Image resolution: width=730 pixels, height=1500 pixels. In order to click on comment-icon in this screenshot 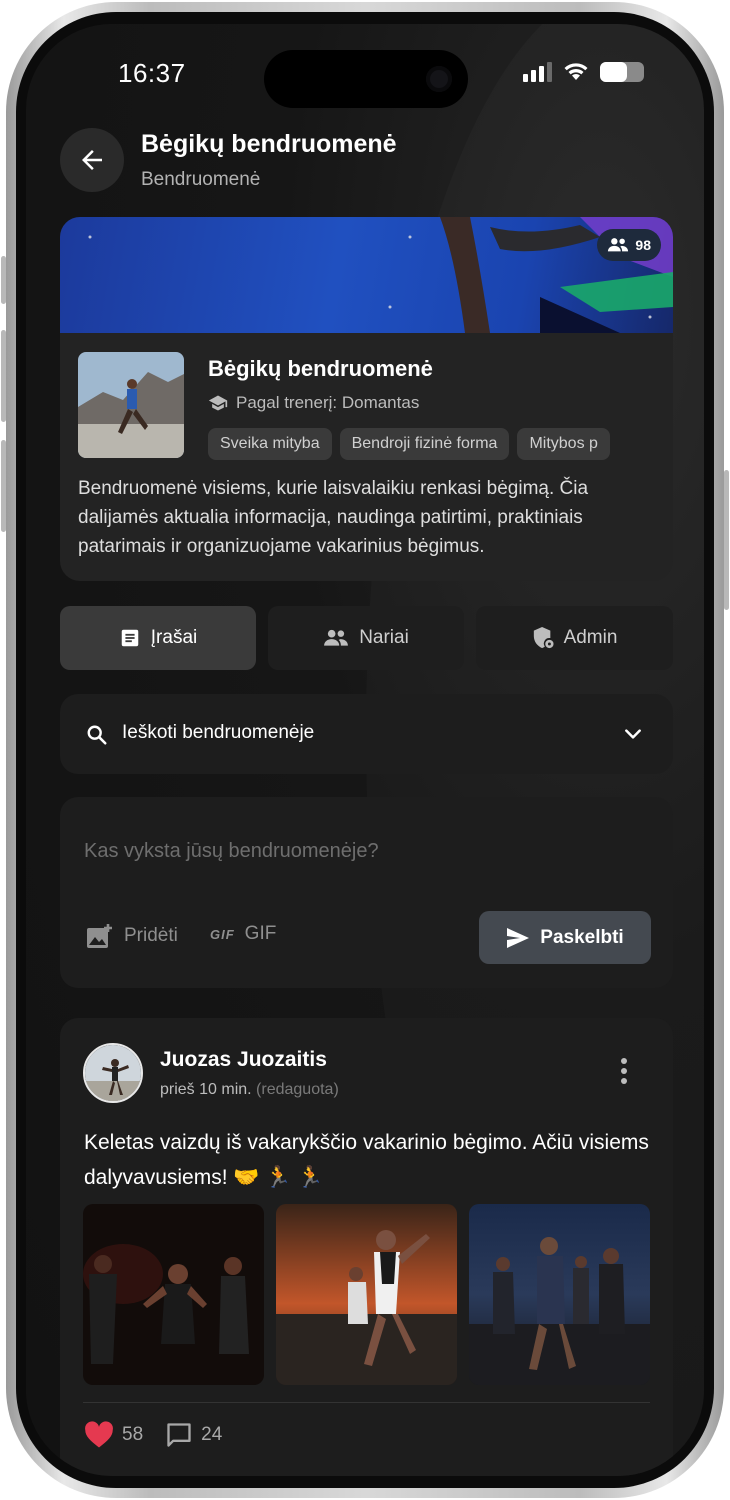, I will do `click(179, 1435)`.